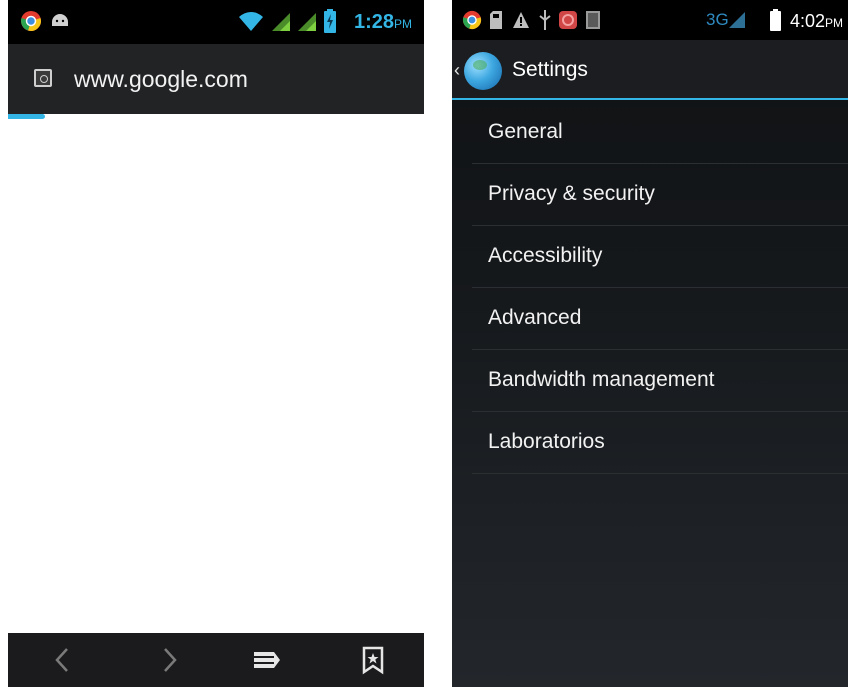  Describe the element at coordinates (650, 70) in the screenshot. I see `action-bar: ‹ Settings` at that location.